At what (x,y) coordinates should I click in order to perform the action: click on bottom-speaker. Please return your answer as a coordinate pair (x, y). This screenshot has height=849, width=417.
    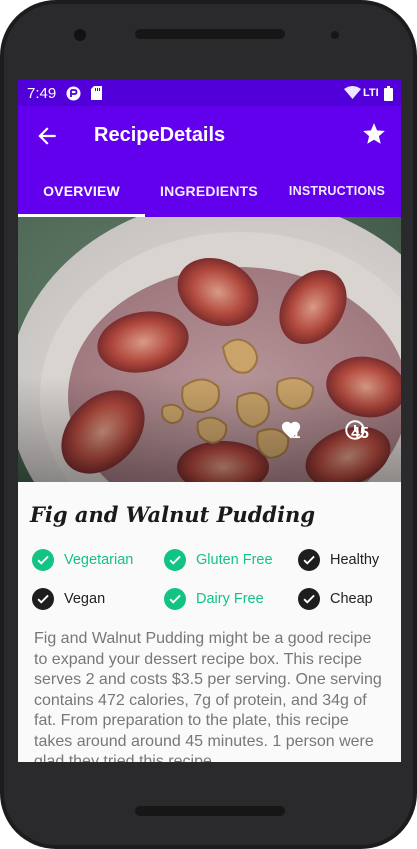
    Looking at the image, I should click on (210, 811).